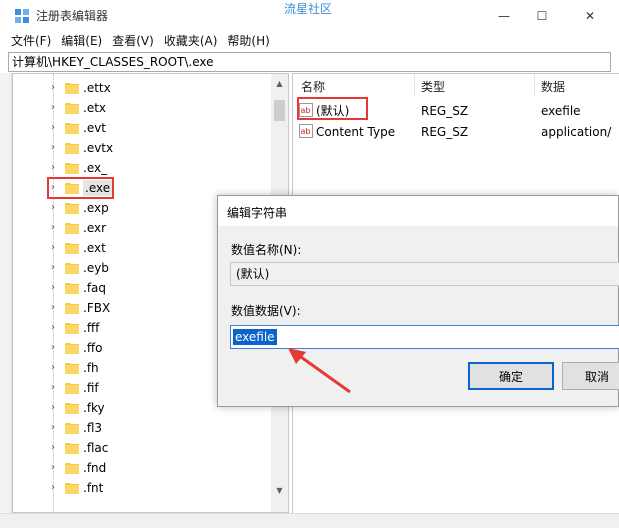 The image size is (619, 528). I want to click on menu-favorites: 收藏夹(A), so click(191, 41).